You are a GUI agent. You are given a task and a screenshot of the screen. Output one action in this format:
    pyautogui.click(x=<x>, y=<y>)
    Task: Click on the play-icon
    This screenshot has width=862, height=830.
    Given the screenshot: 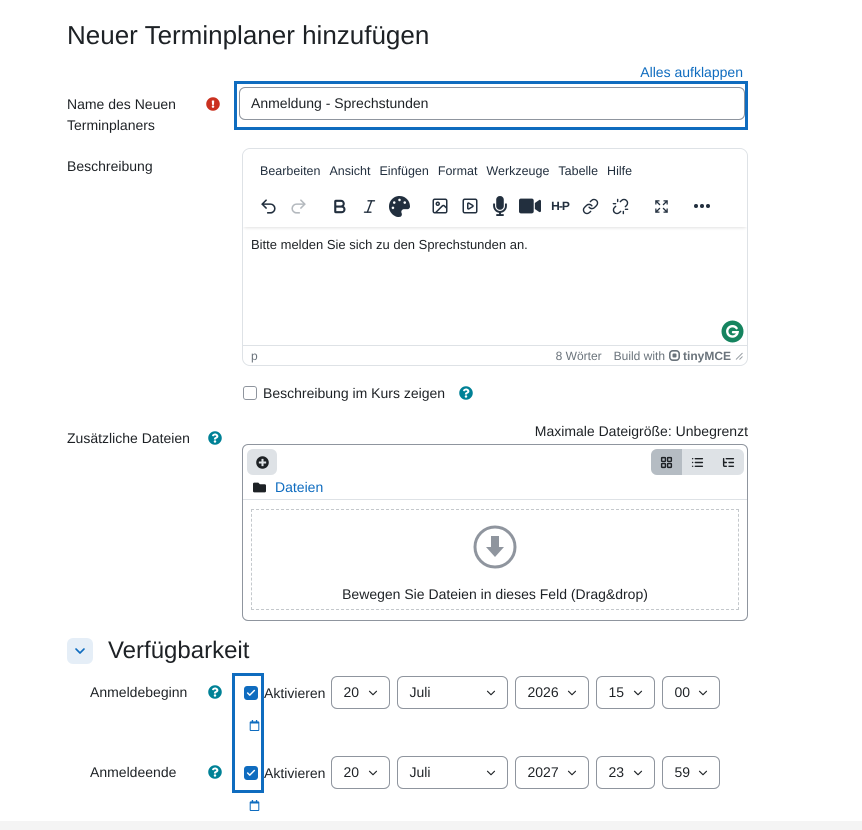 What is the action you would take?
    pyautogui.click(x=470, y=206)
    